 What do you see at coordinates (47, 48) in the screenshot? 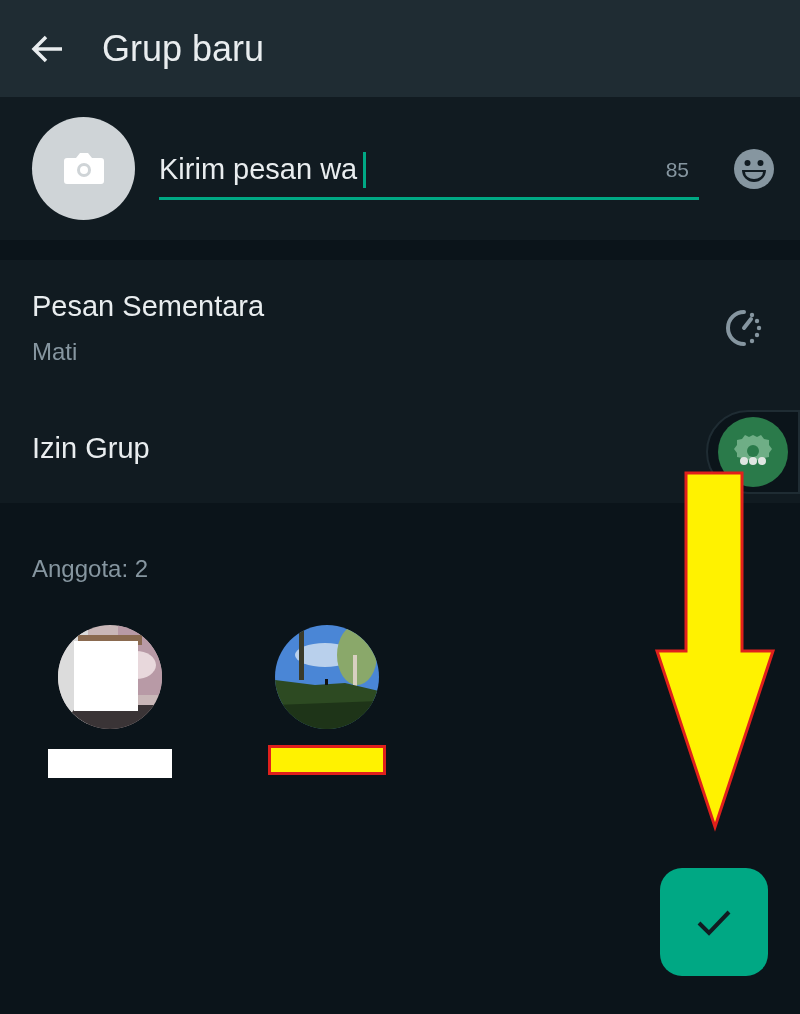
I see `back-arrow-icon` at bounding box center [47, 48].